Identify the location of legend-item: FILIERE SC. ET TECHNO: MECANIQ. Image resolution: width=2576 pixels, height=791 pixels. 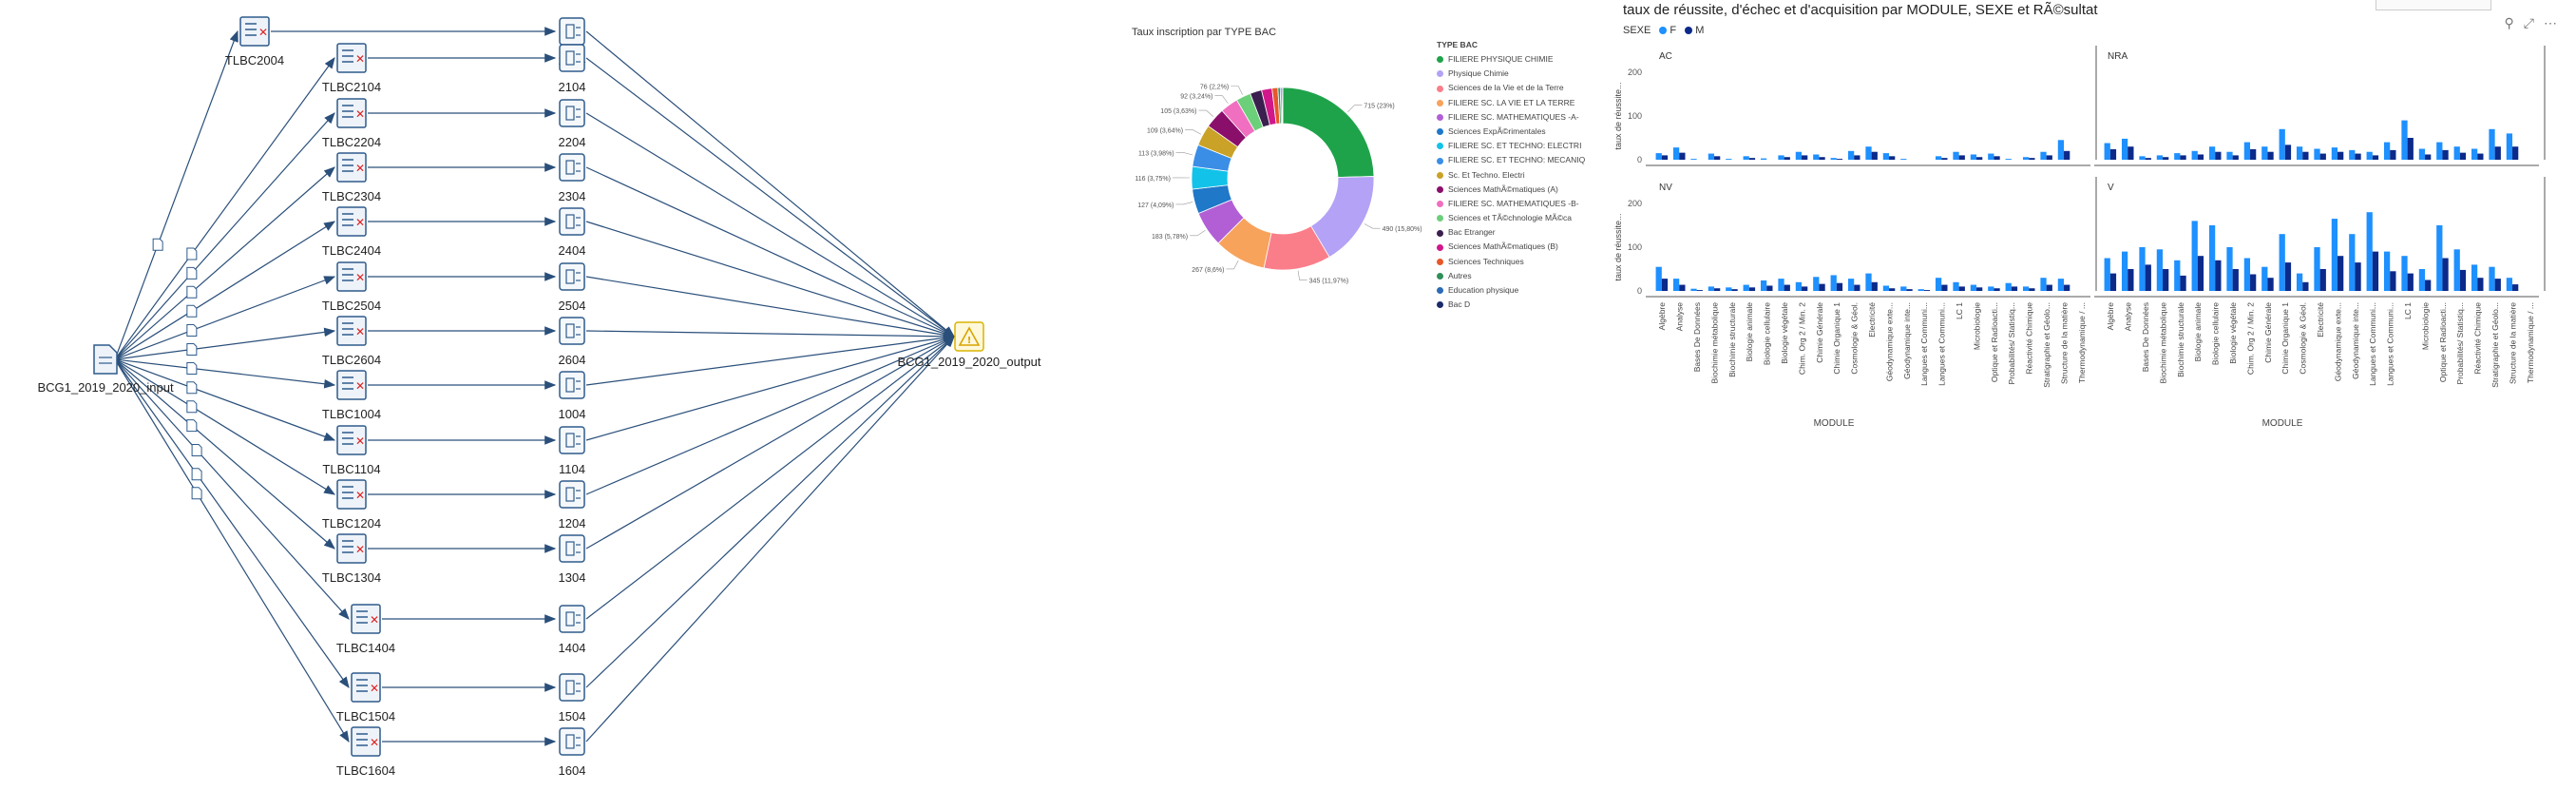
(1511, 160).